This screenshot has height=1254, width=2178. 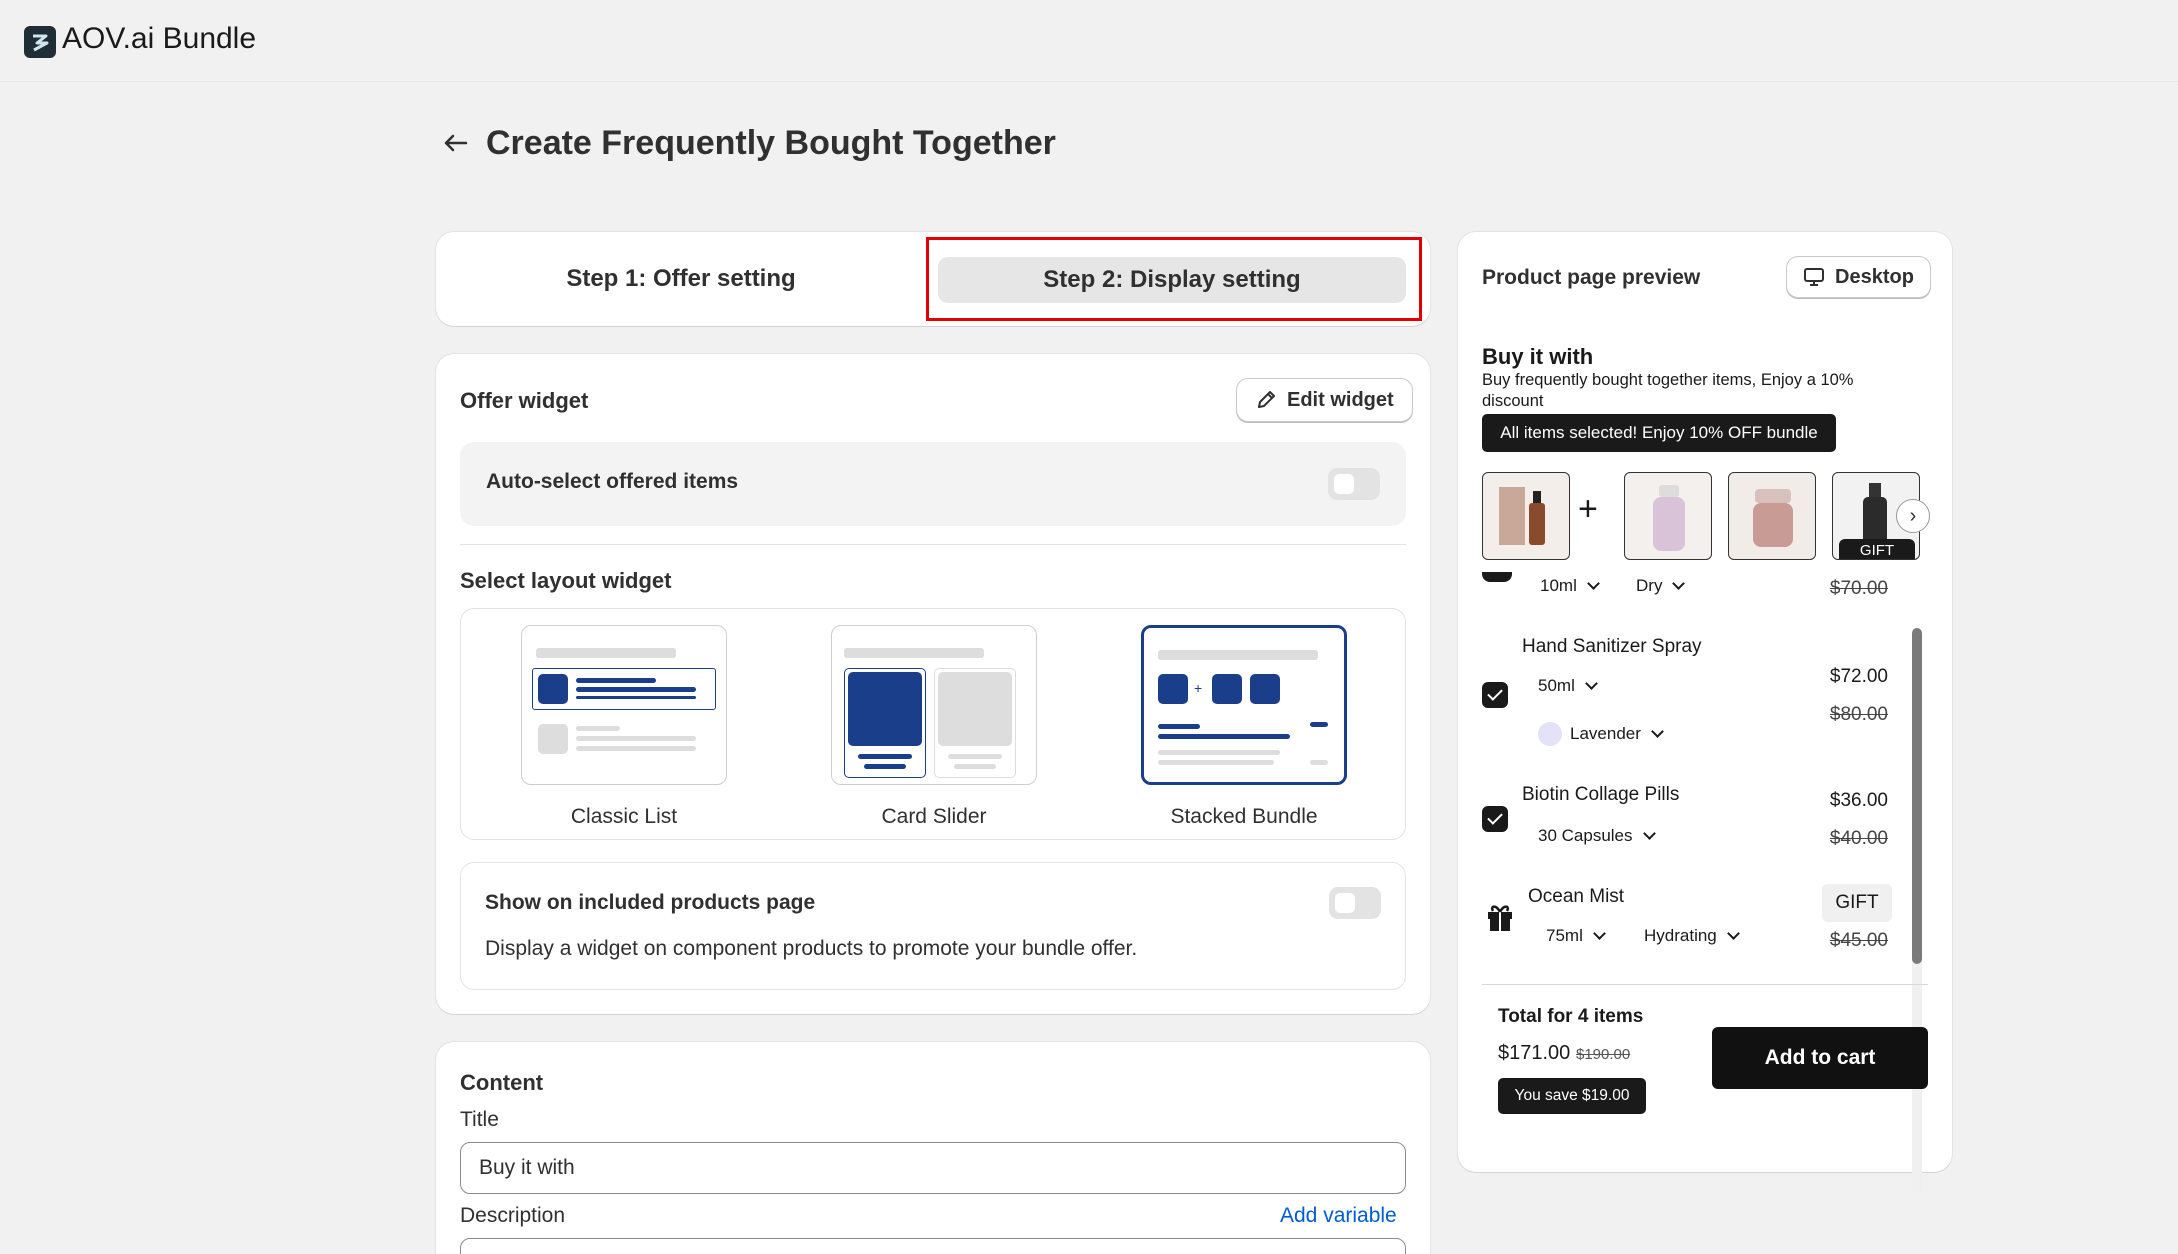 I want to click on stacked-bundle-label: Stacked Bundle, so click(x=1244, y=816).